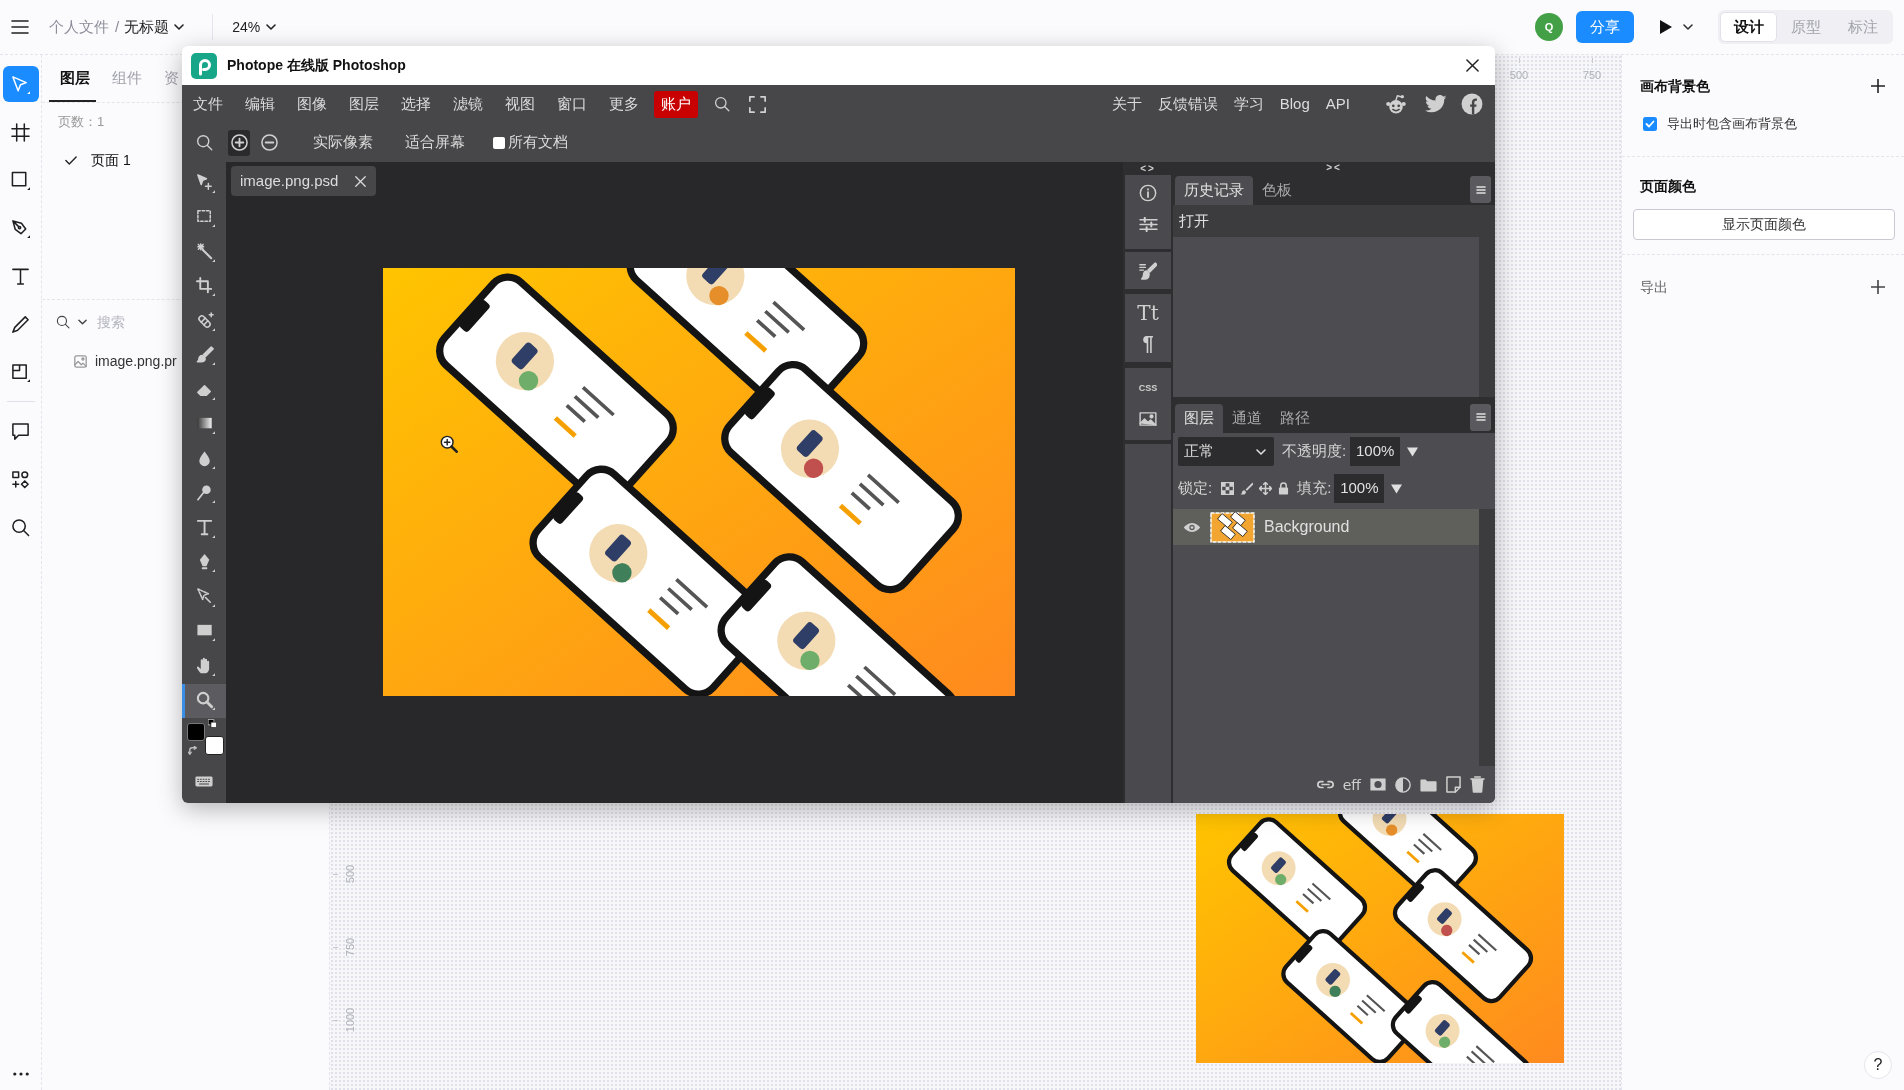  I want to click on close-icon, so click(1472, 65).